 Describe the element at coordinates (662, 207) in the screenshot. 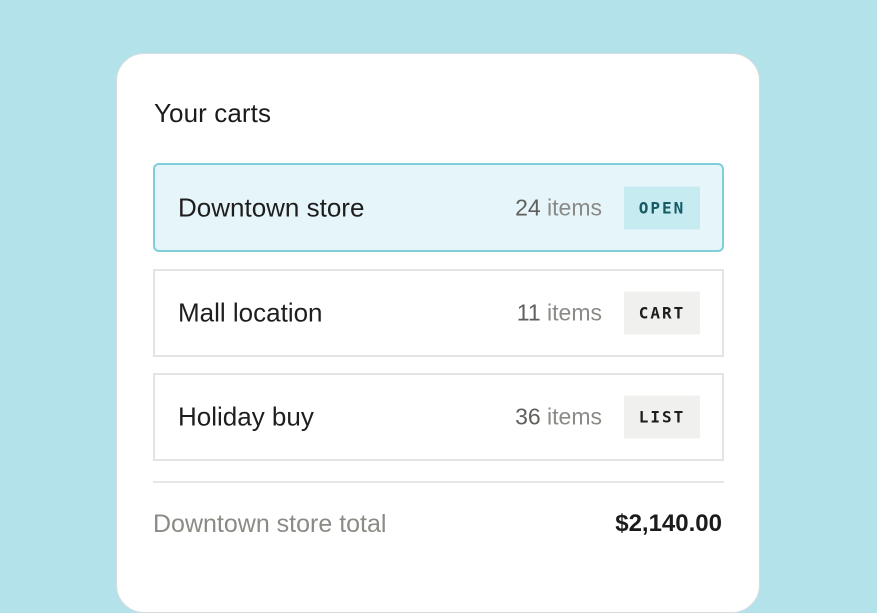

I see `cart-status-badge: OPEN` at that location.